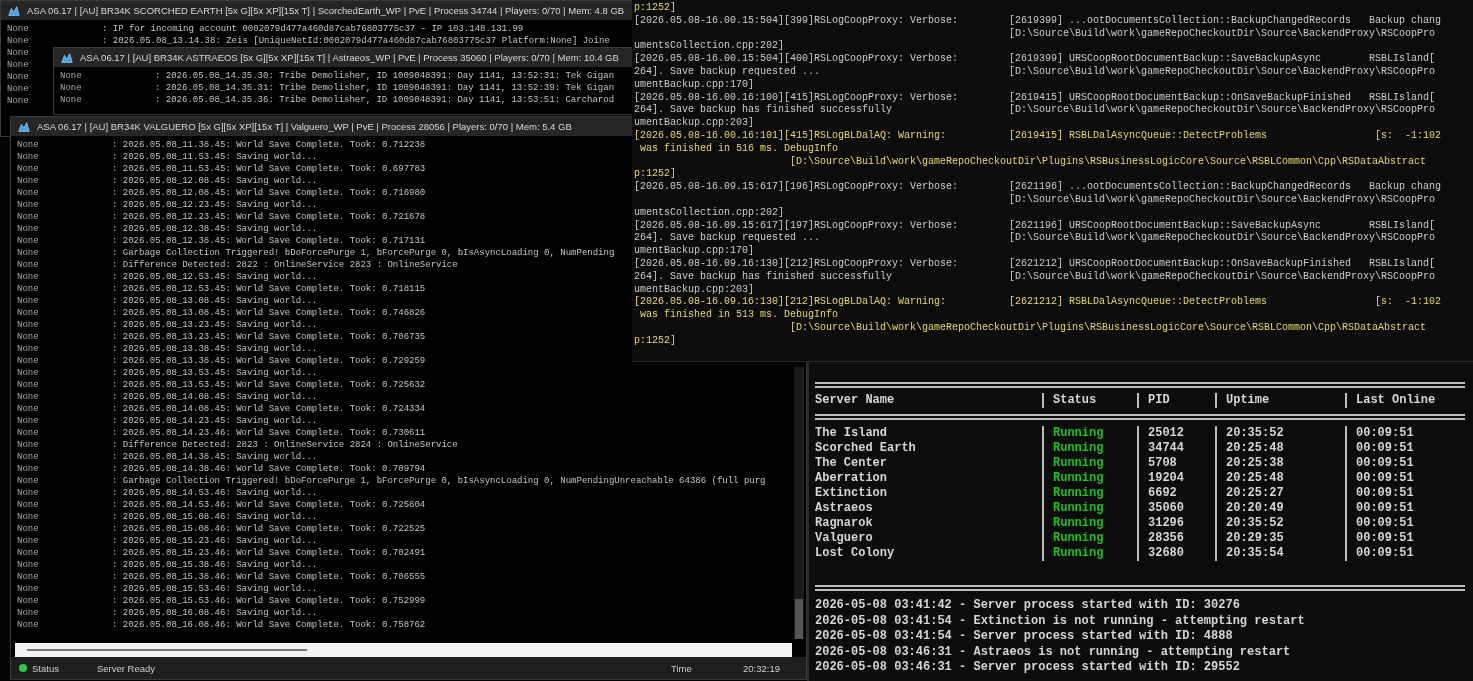 The width and height of the screenshot is (1473, 681). Describe the element at coordinates (23, 668) in the screenshot. I see `status-dot-icon` at that location.